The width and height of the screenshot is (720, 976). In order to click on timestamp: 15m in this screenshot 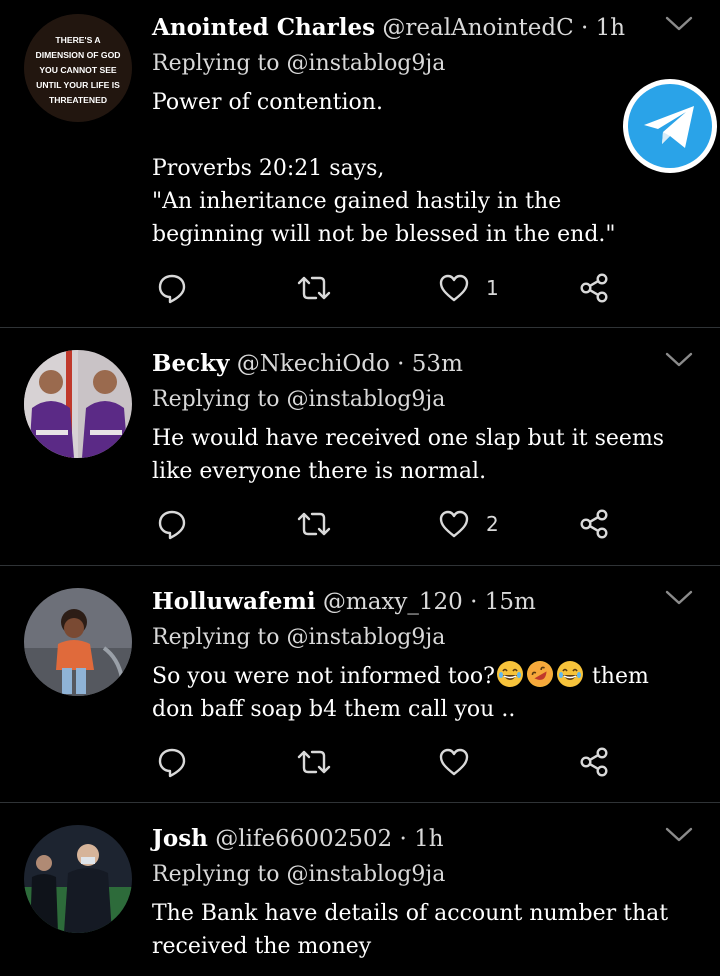, I will do `click(510, 602)`.